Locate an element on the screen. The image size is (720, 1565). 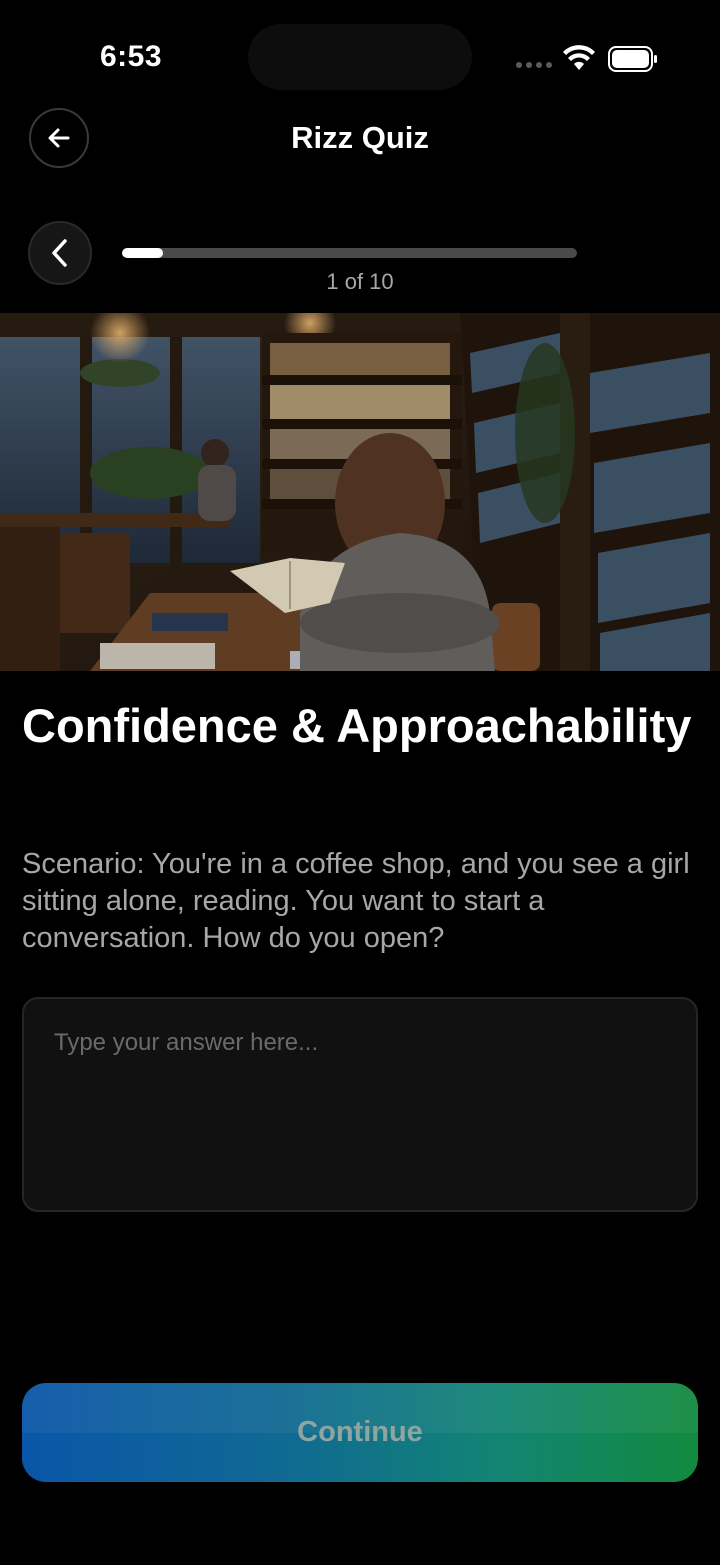
answer-input is located at coordinates (360, 1104).